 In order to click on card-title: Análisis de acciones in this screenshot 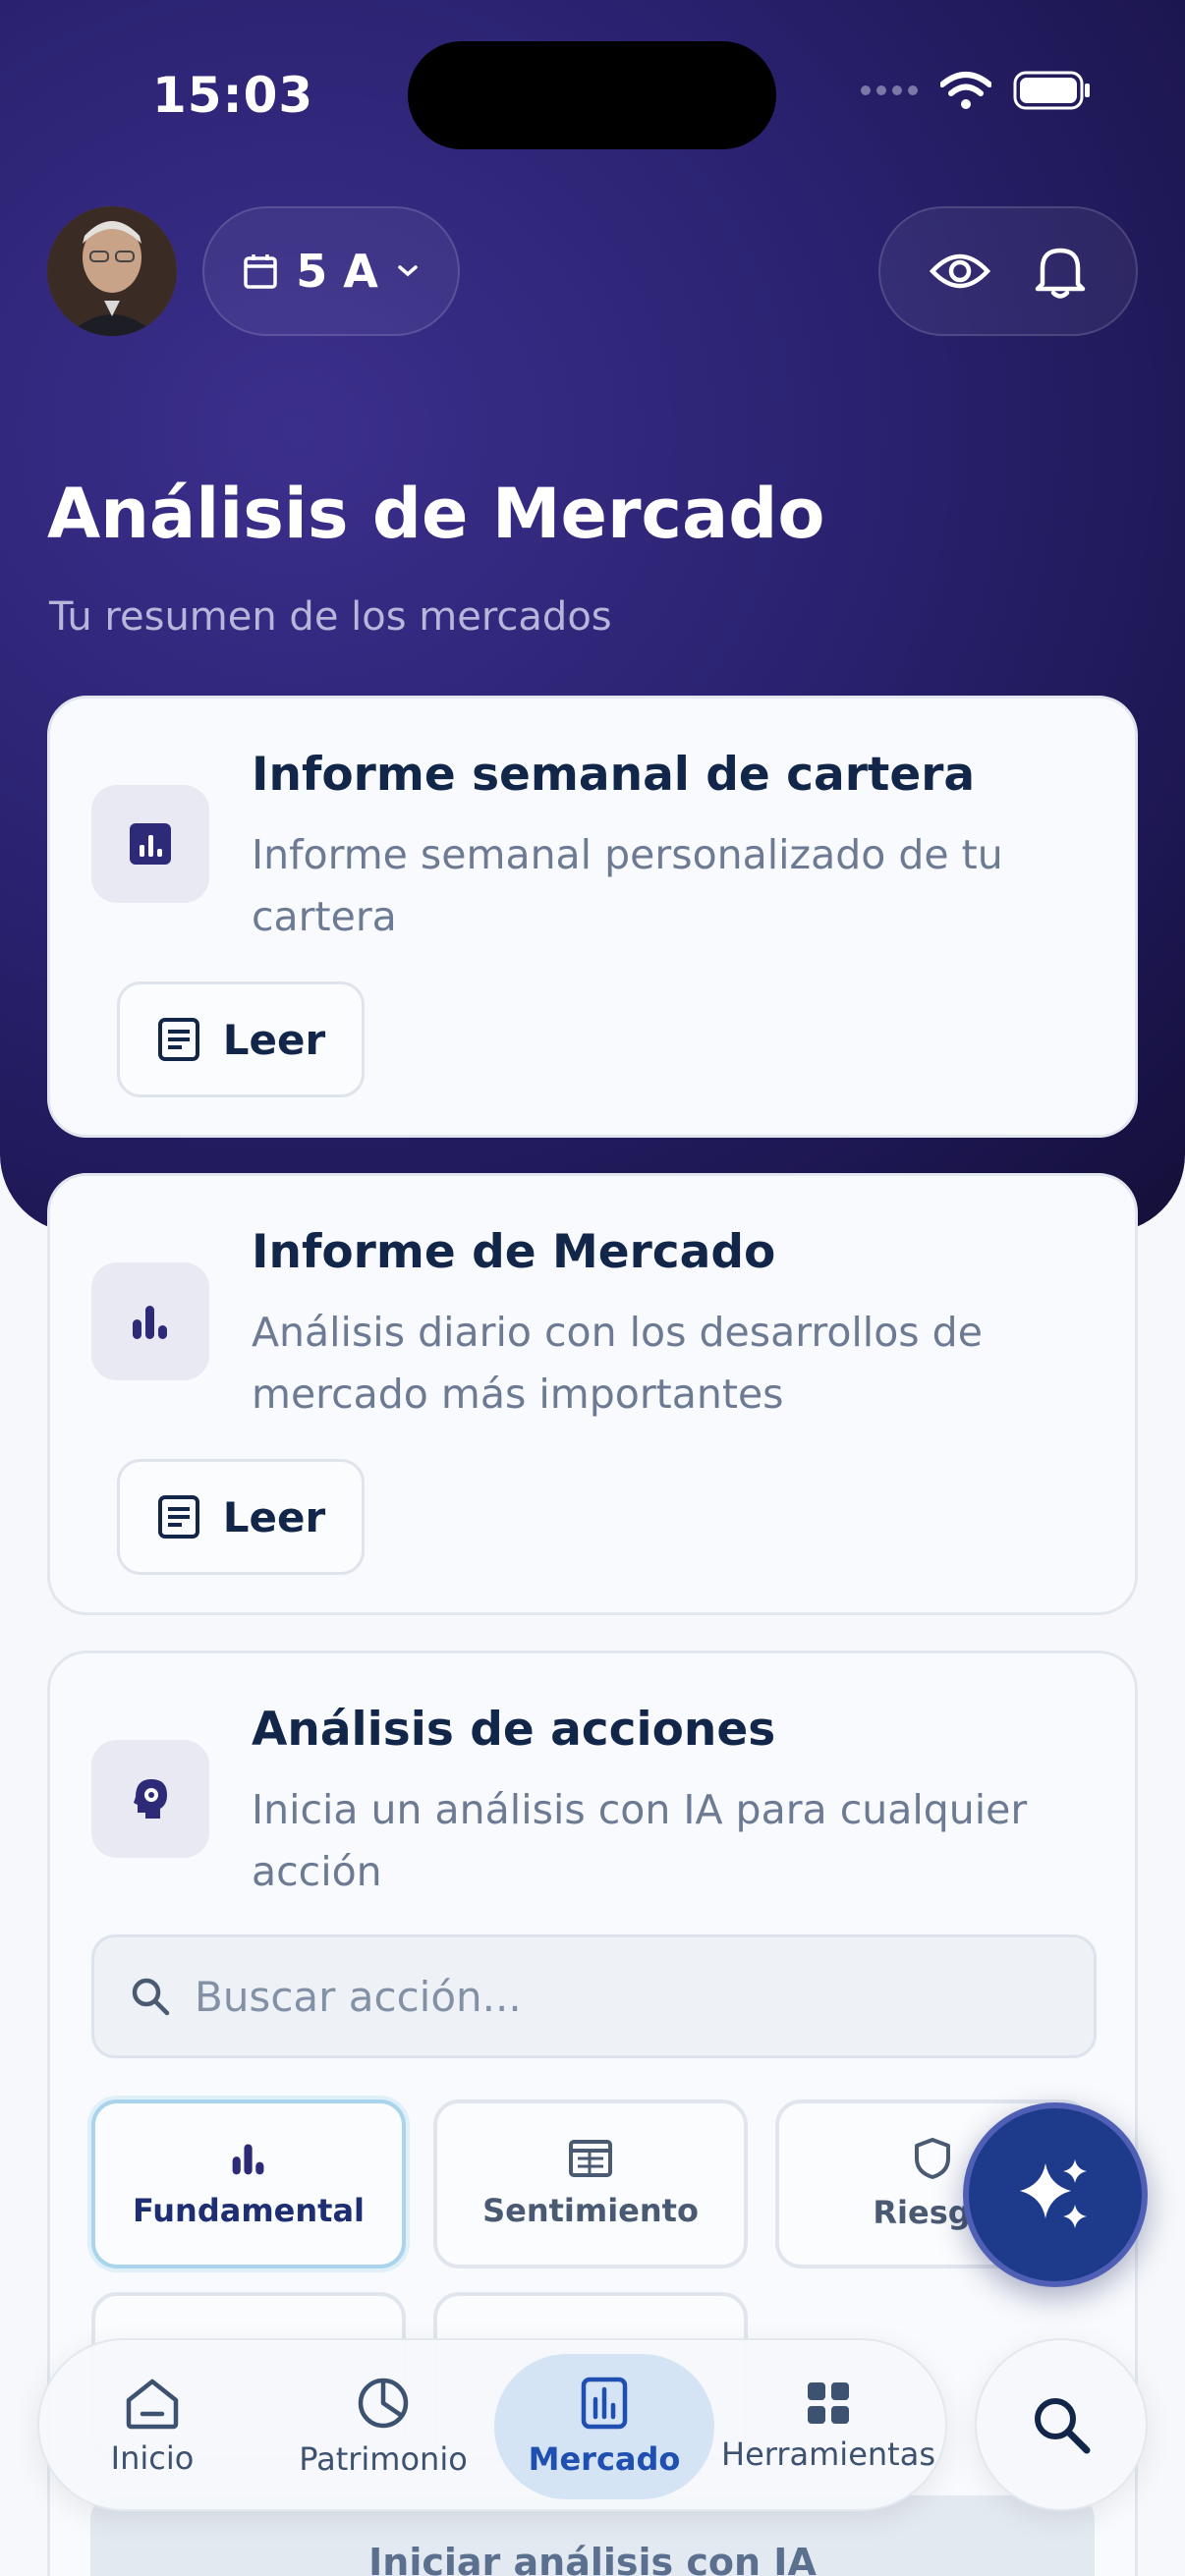, I will do `click(514, 1730)`.